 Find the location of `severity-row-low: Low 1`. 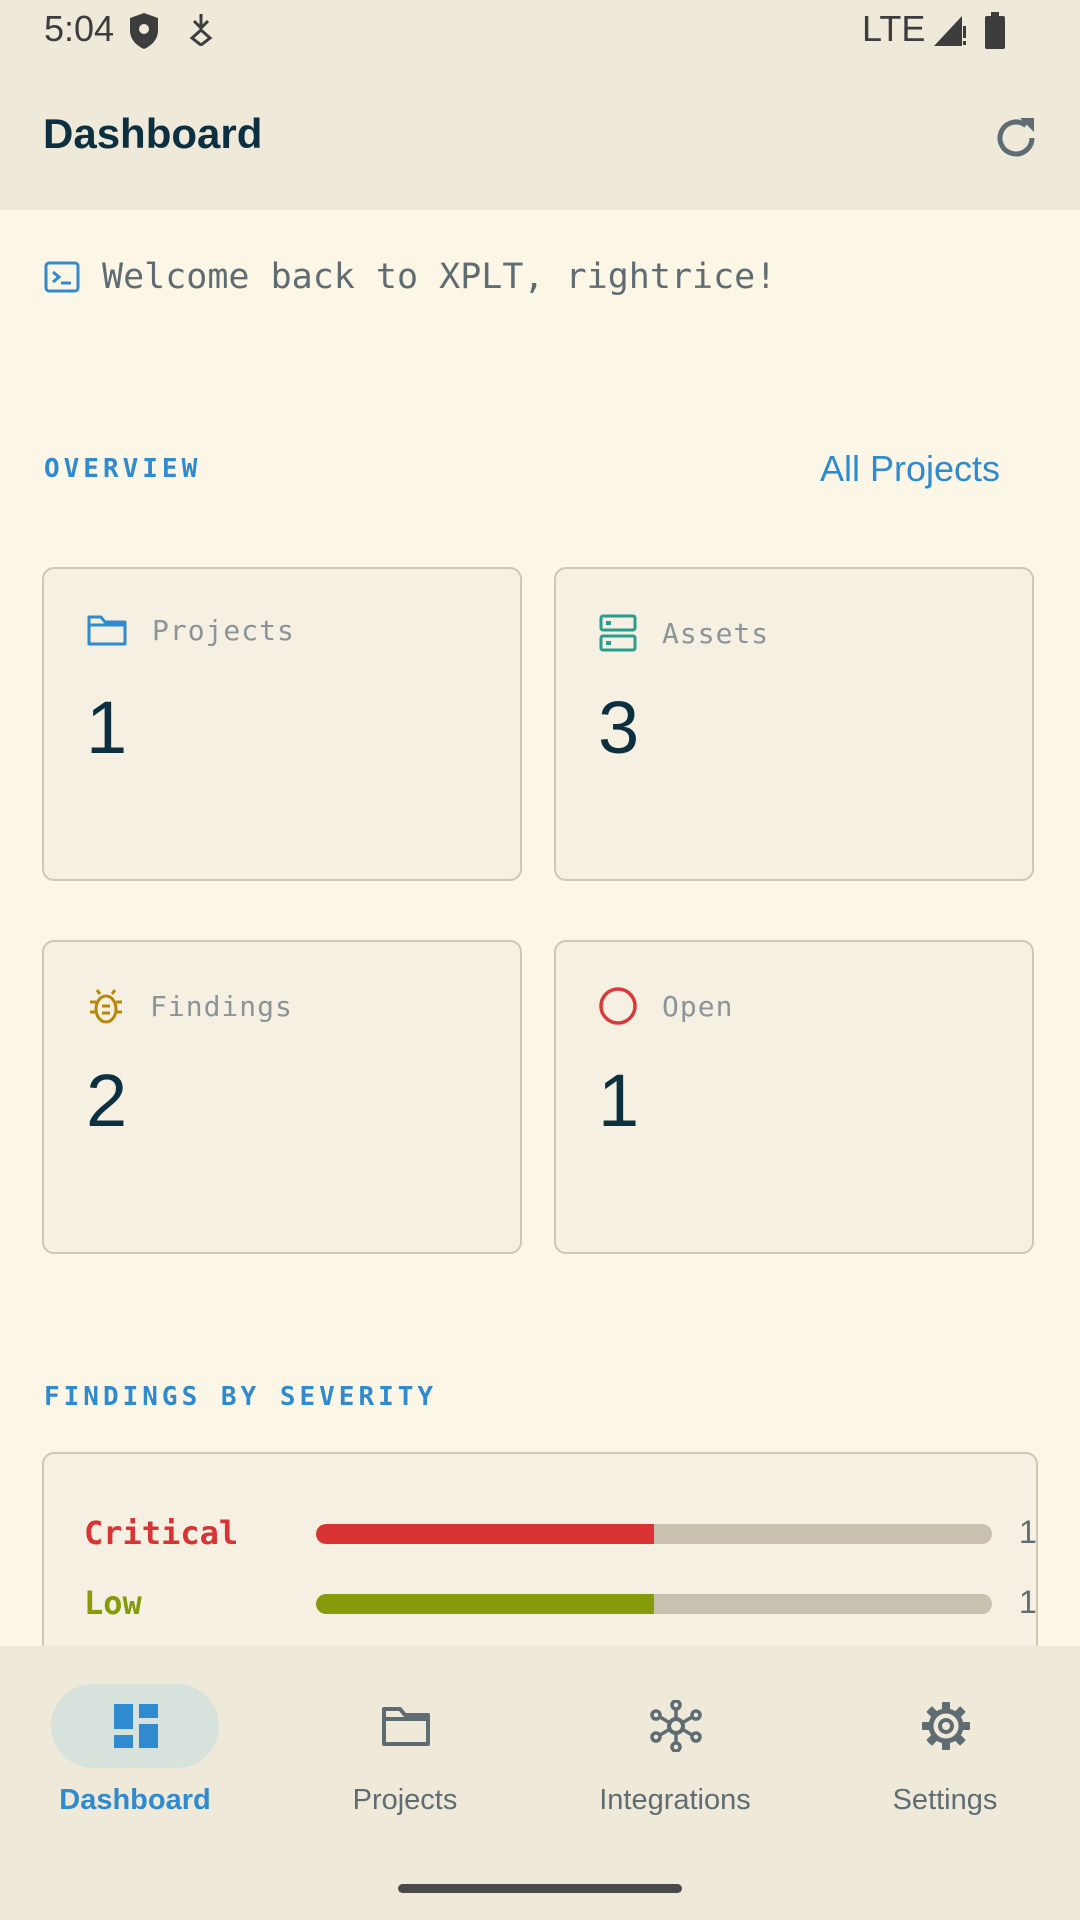

severity-row-low: Low 1 is located at coordinates (560, 1604).